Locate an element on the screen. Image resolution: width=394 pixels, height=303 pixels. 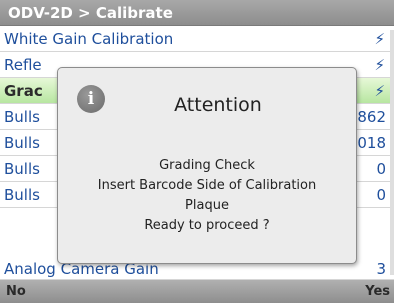
list-item-value: 862 is located at coordinates (371, 117).